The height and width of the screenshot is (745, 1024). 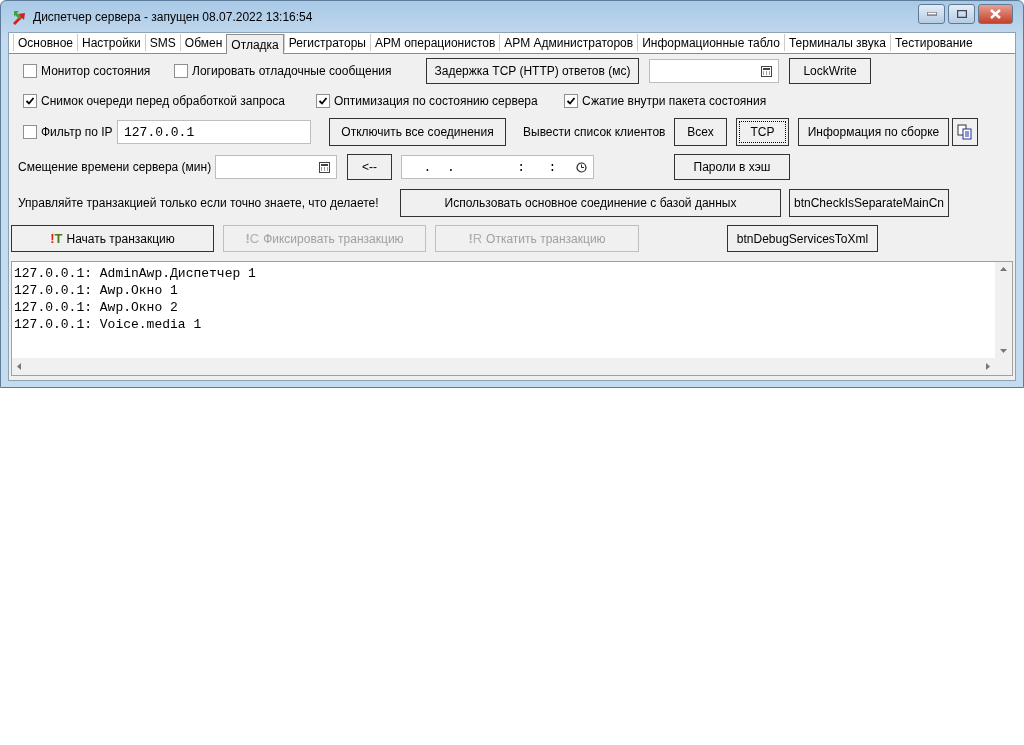 I want to click on minimize-button, so click(x=931, y=13).